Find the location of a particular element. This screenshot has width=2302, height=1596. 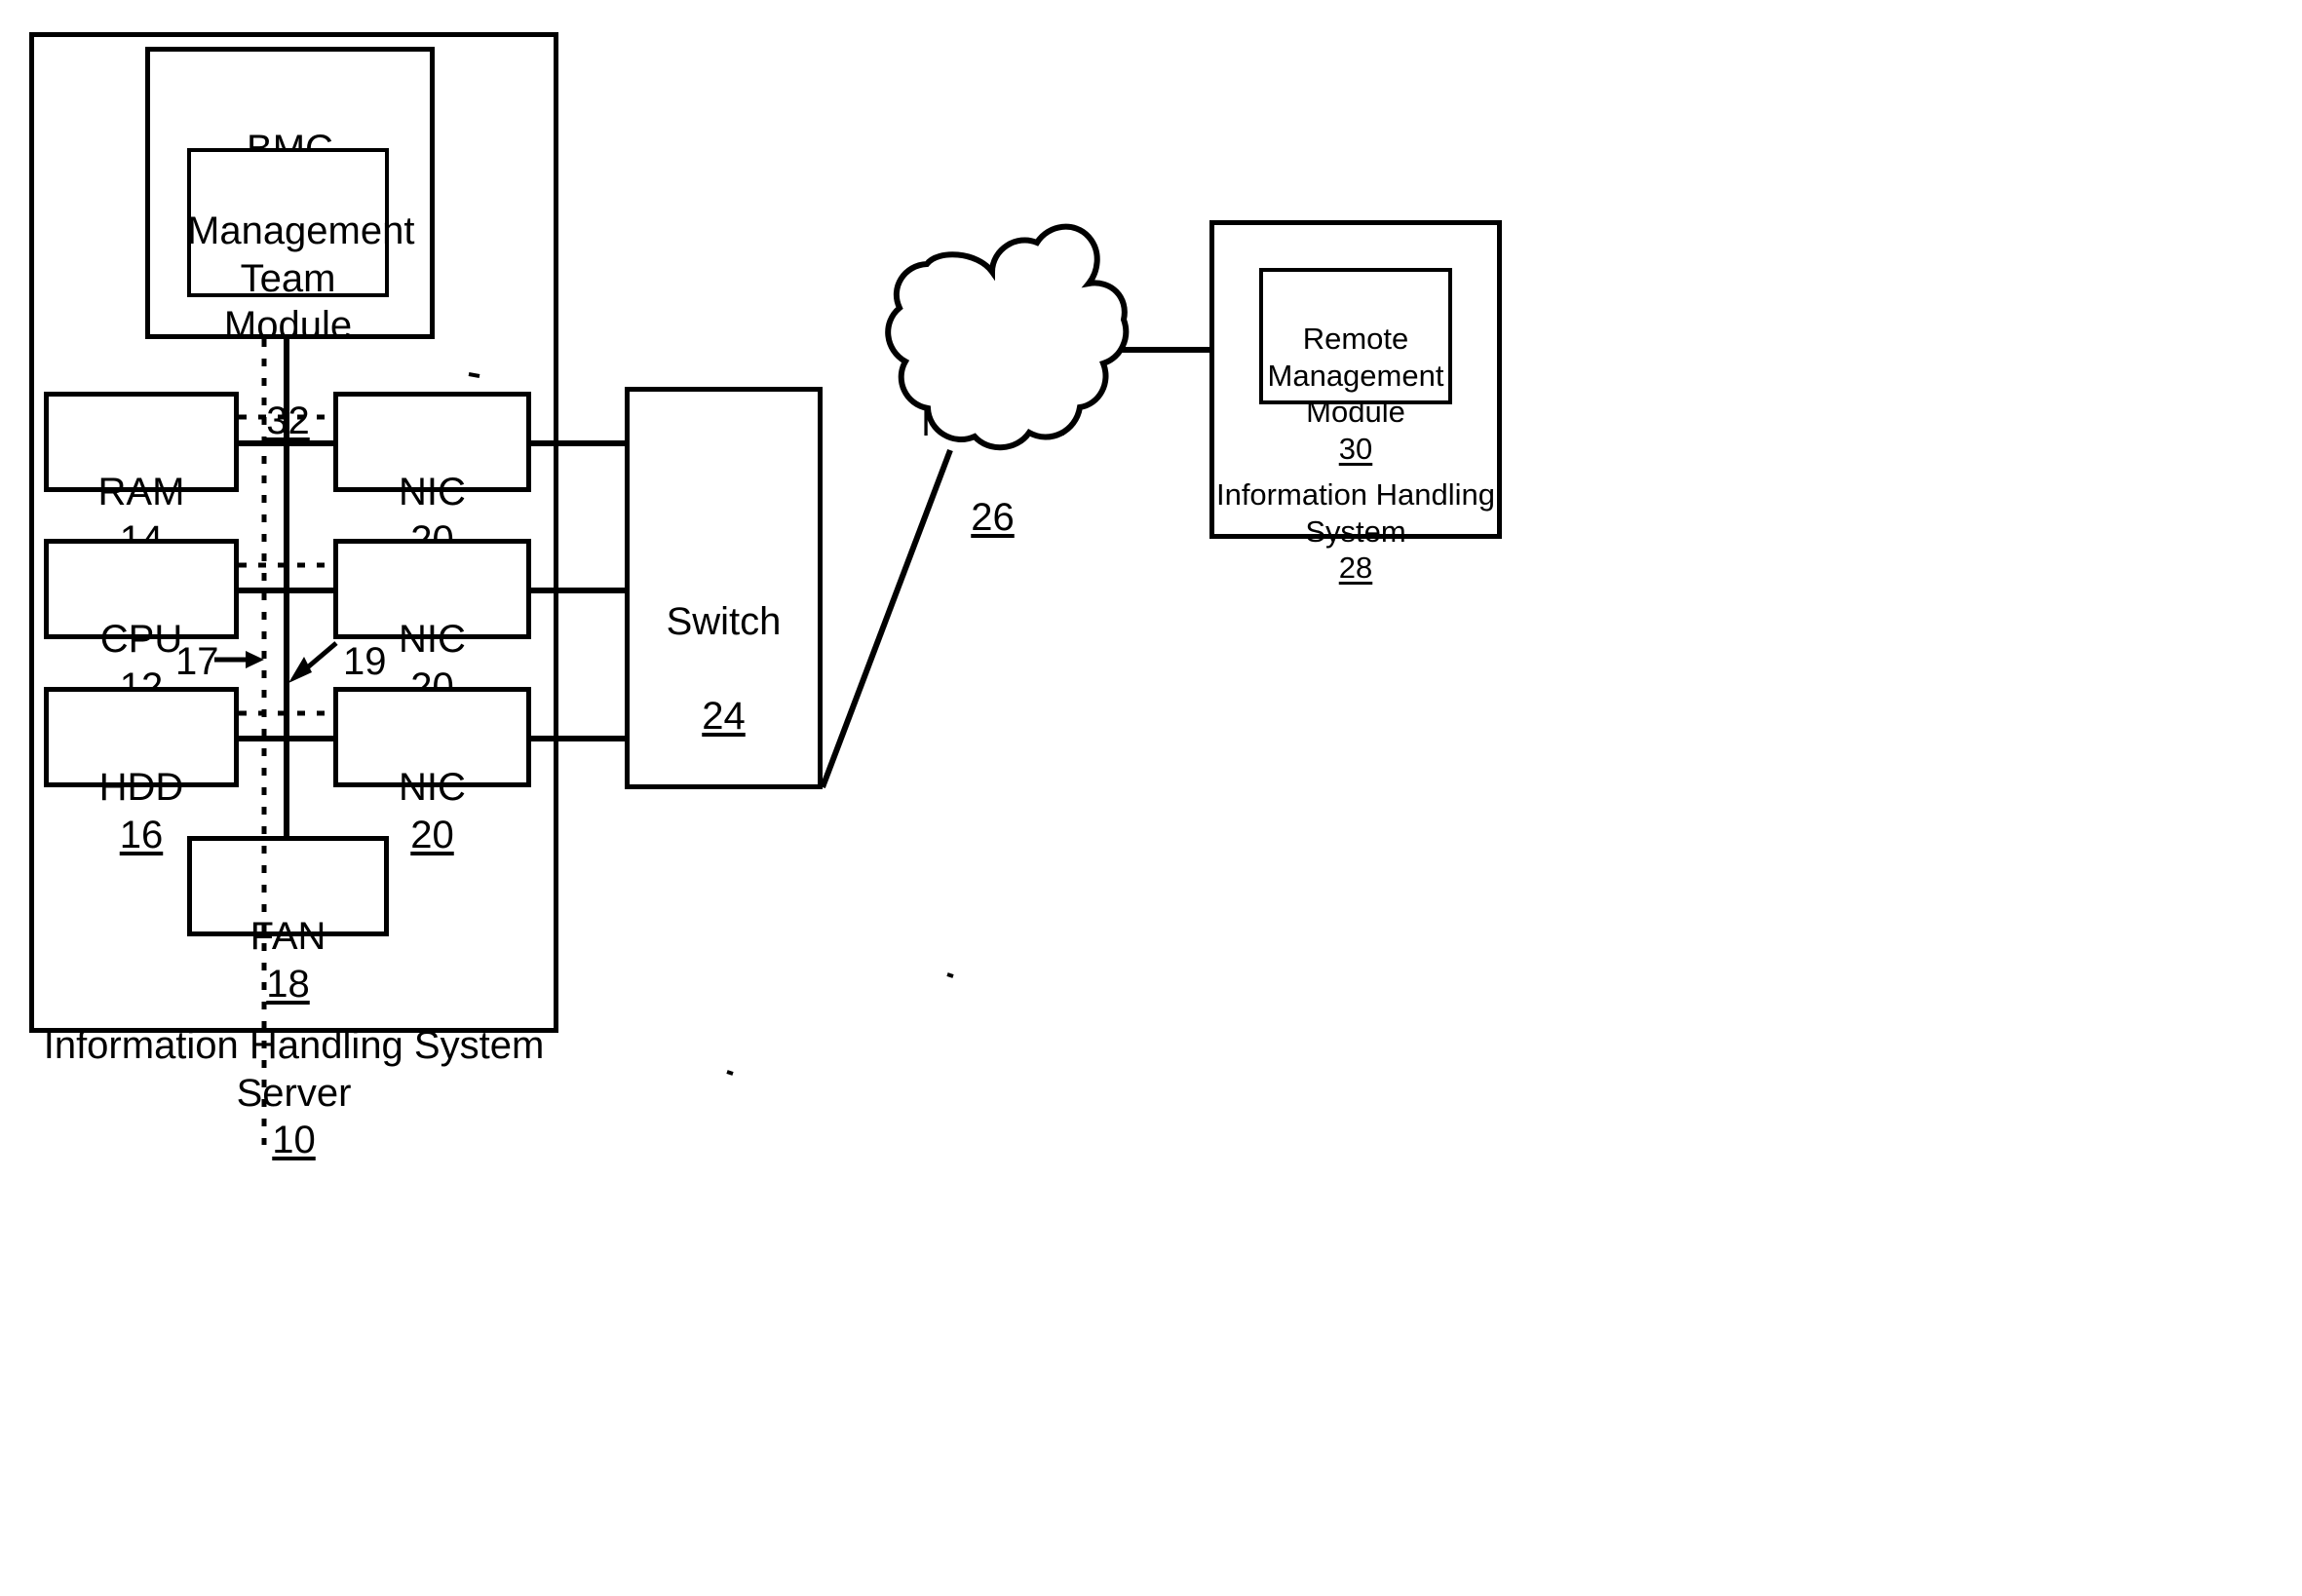

server-bottom-label: Information Handling System Server 10 is located at coordinates (293, 1069).